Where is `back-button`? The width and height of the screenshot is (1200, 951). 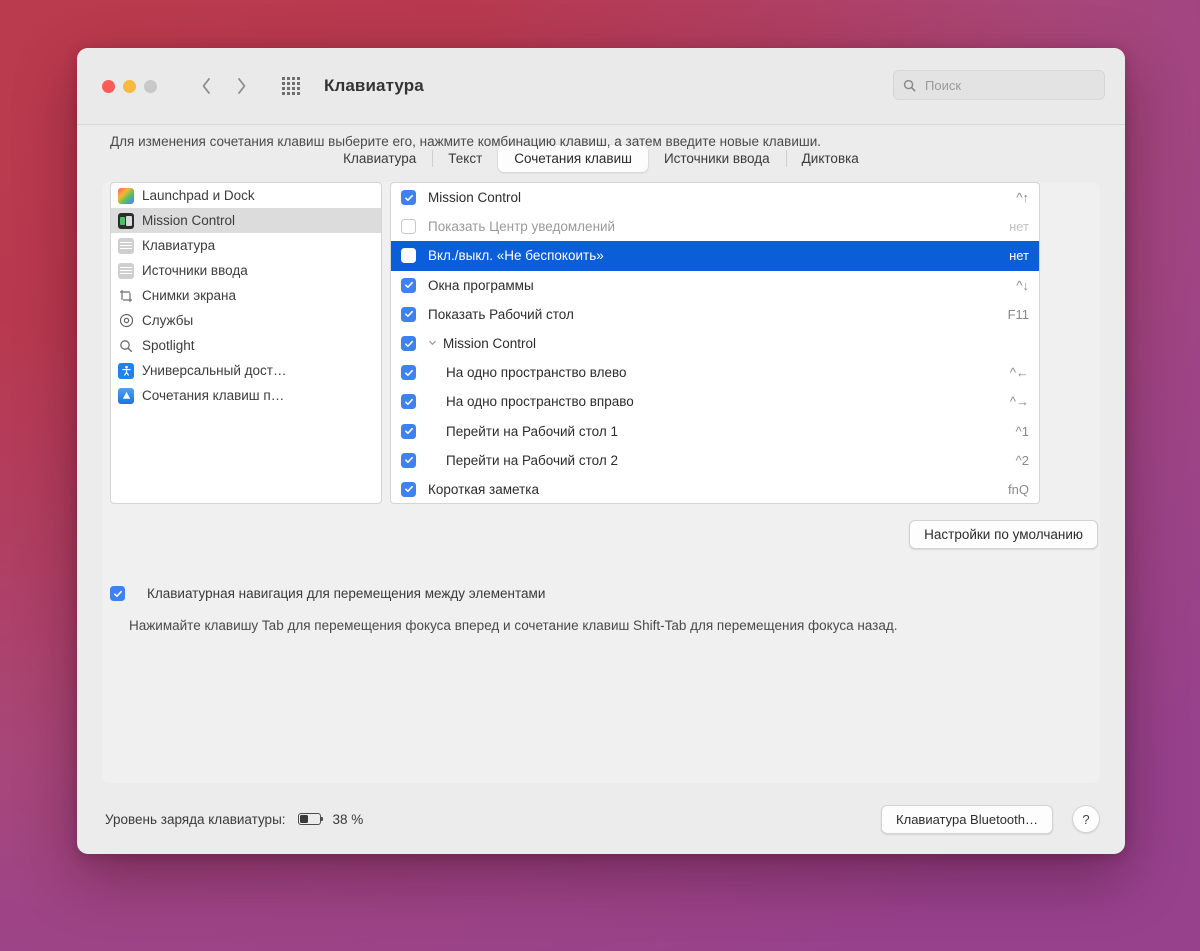 back-button is located at coordinates (206, 86).